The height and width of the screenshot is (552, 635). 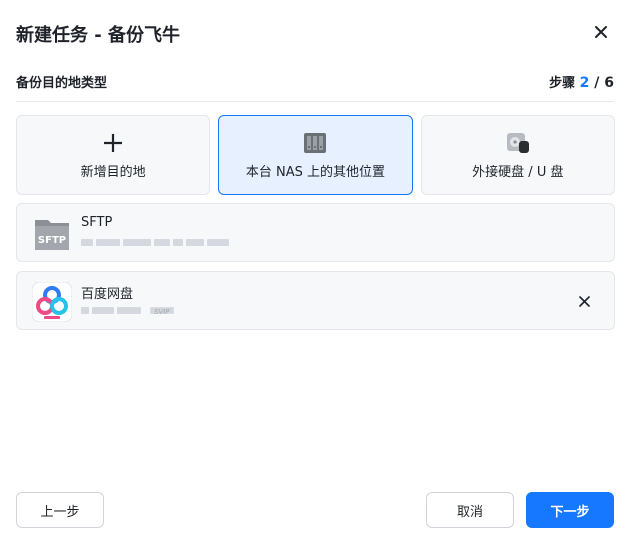 I want to click on remove-destination-button, so click(x=584, y=301).